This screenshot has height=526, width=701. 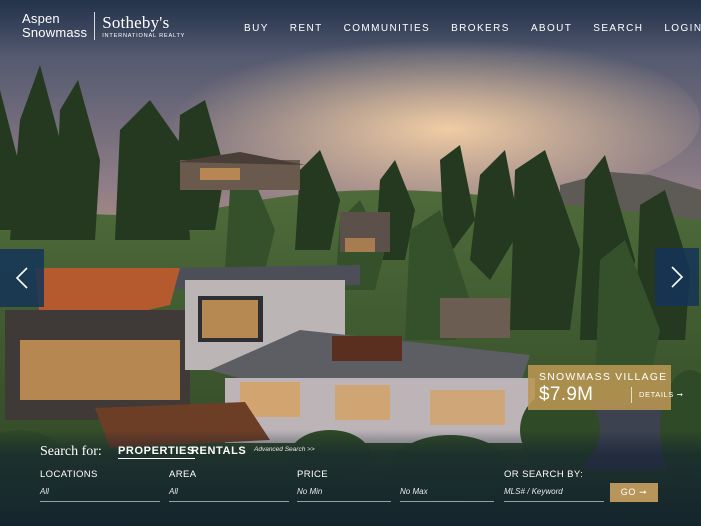 I want to click on locations-select: All, so click(x=100, y=493).